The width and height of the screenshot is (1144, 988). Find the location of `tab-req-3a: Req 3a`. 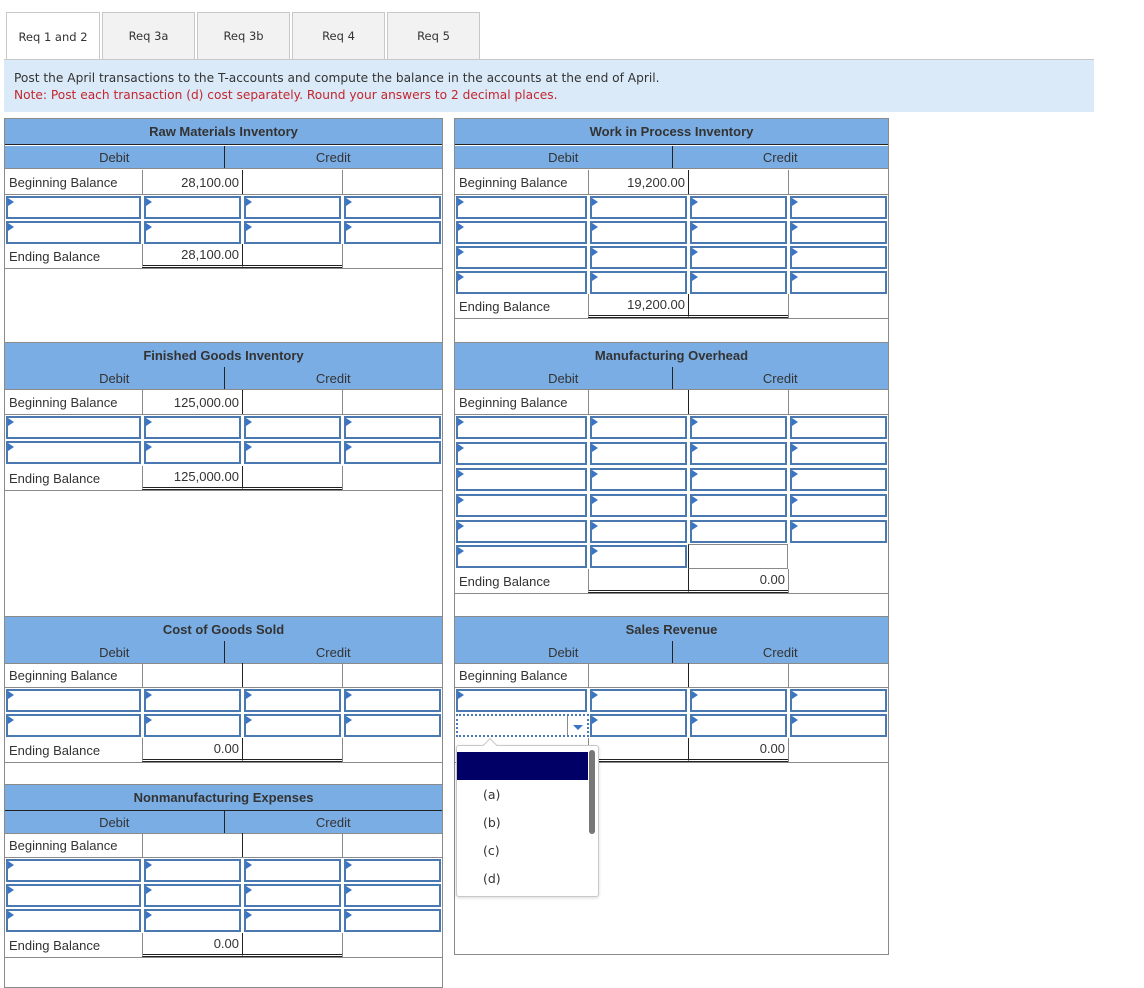

tab-req-3a: Req 3a is located at coordinates (148, 35).